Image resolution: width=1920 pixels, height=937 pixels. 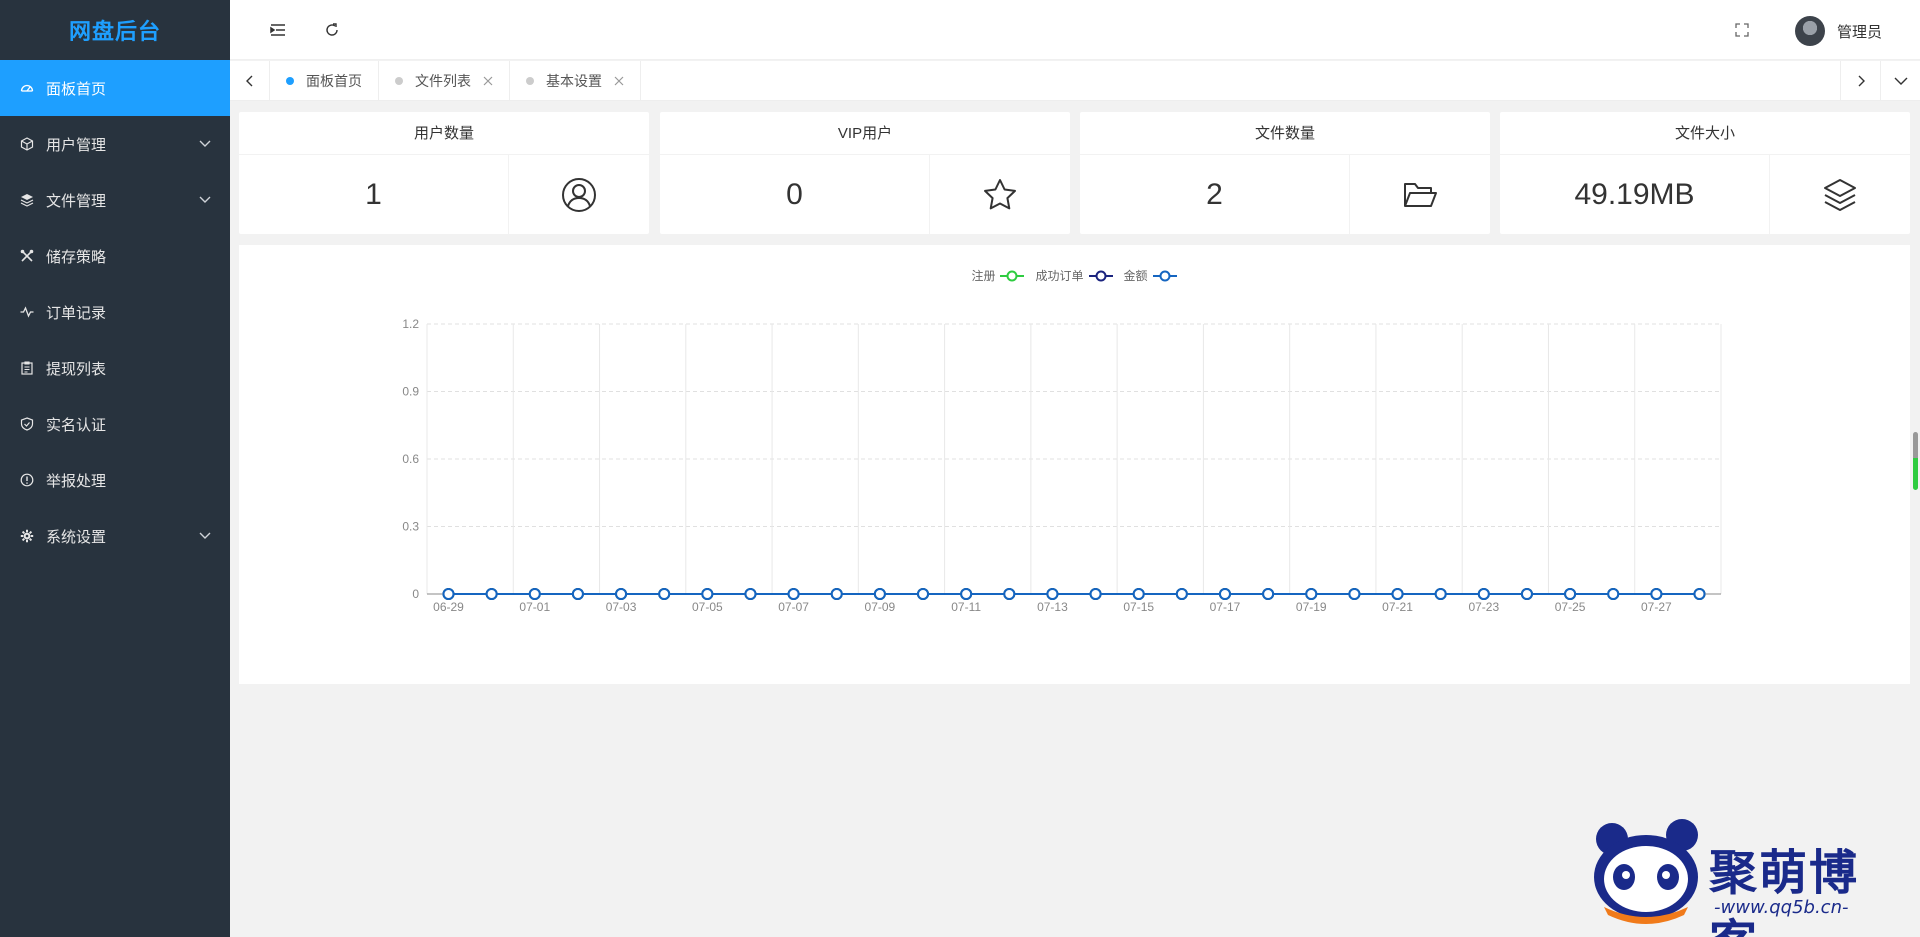 I want to click on x-tick-label: 07-15, so click(x=1138, y=607).